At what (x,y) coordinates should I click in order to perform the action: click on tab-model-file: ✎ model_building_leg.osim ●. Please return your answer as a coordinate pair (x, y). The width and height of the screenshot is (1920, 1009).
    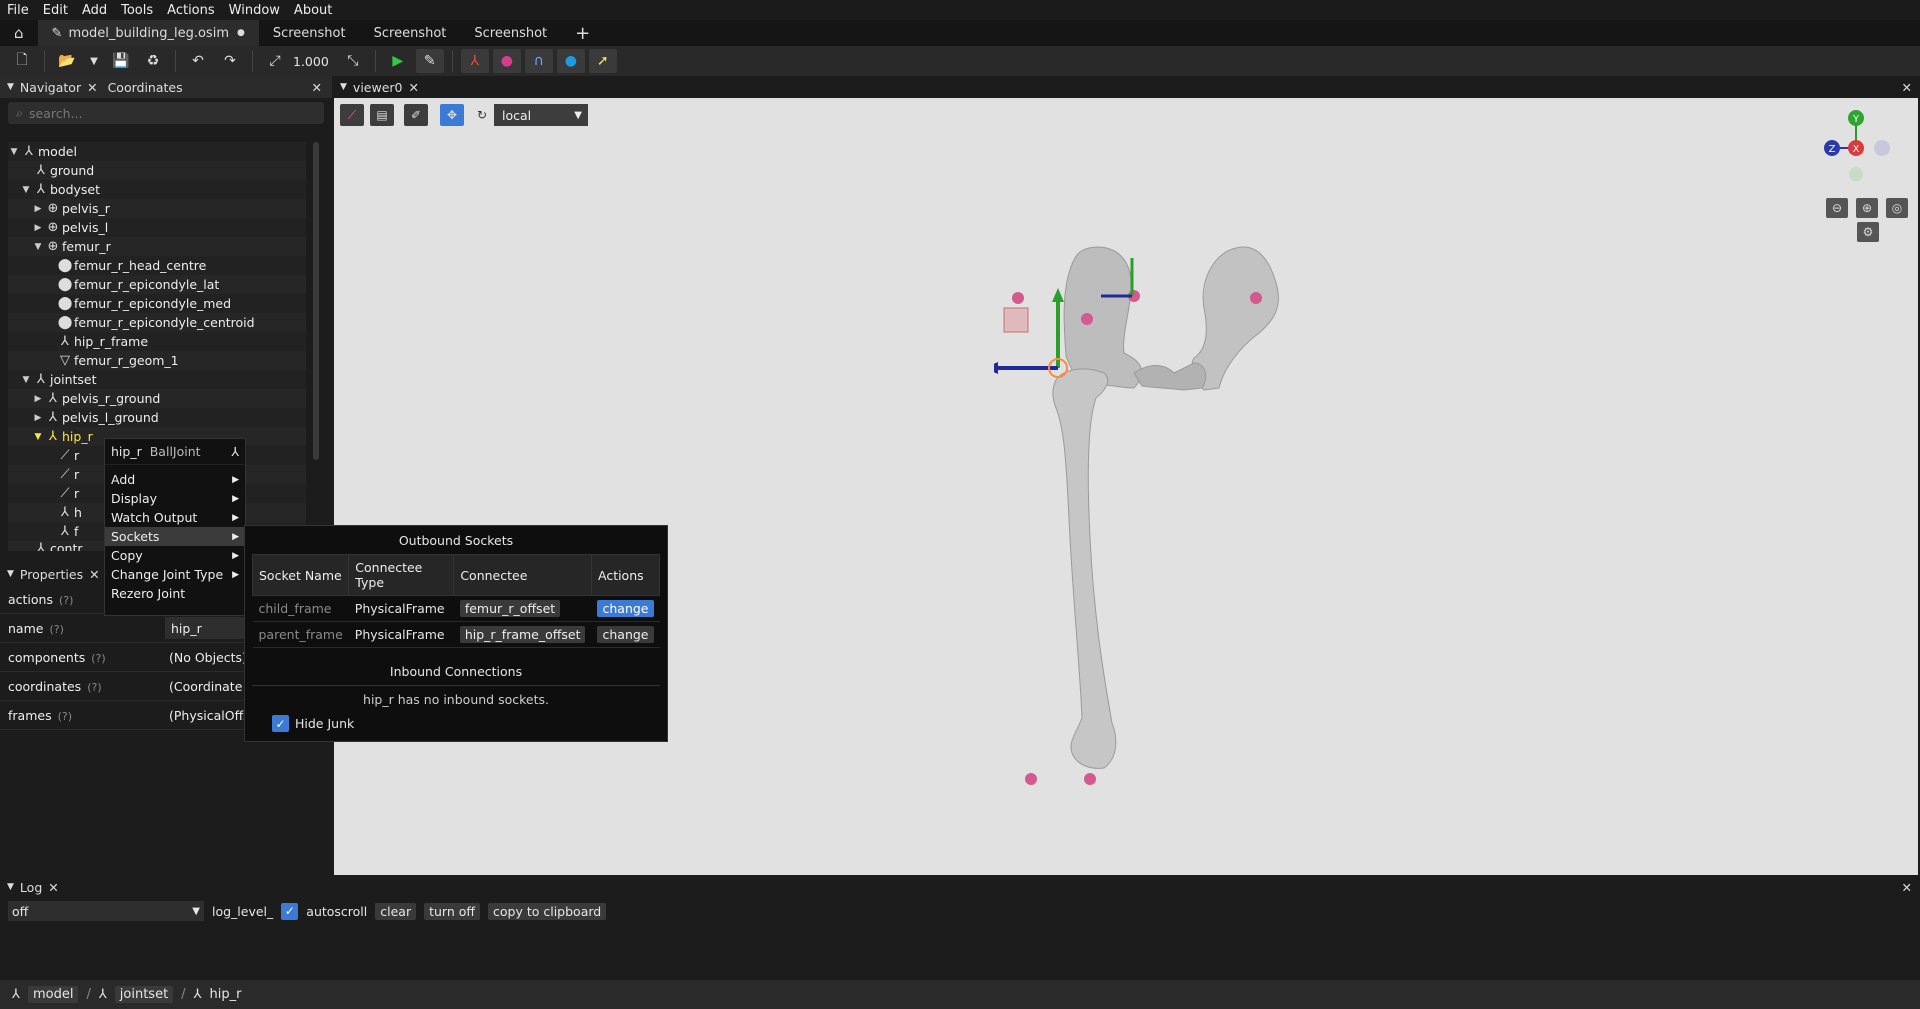
    Looking at the image, I should click on (148, 33).